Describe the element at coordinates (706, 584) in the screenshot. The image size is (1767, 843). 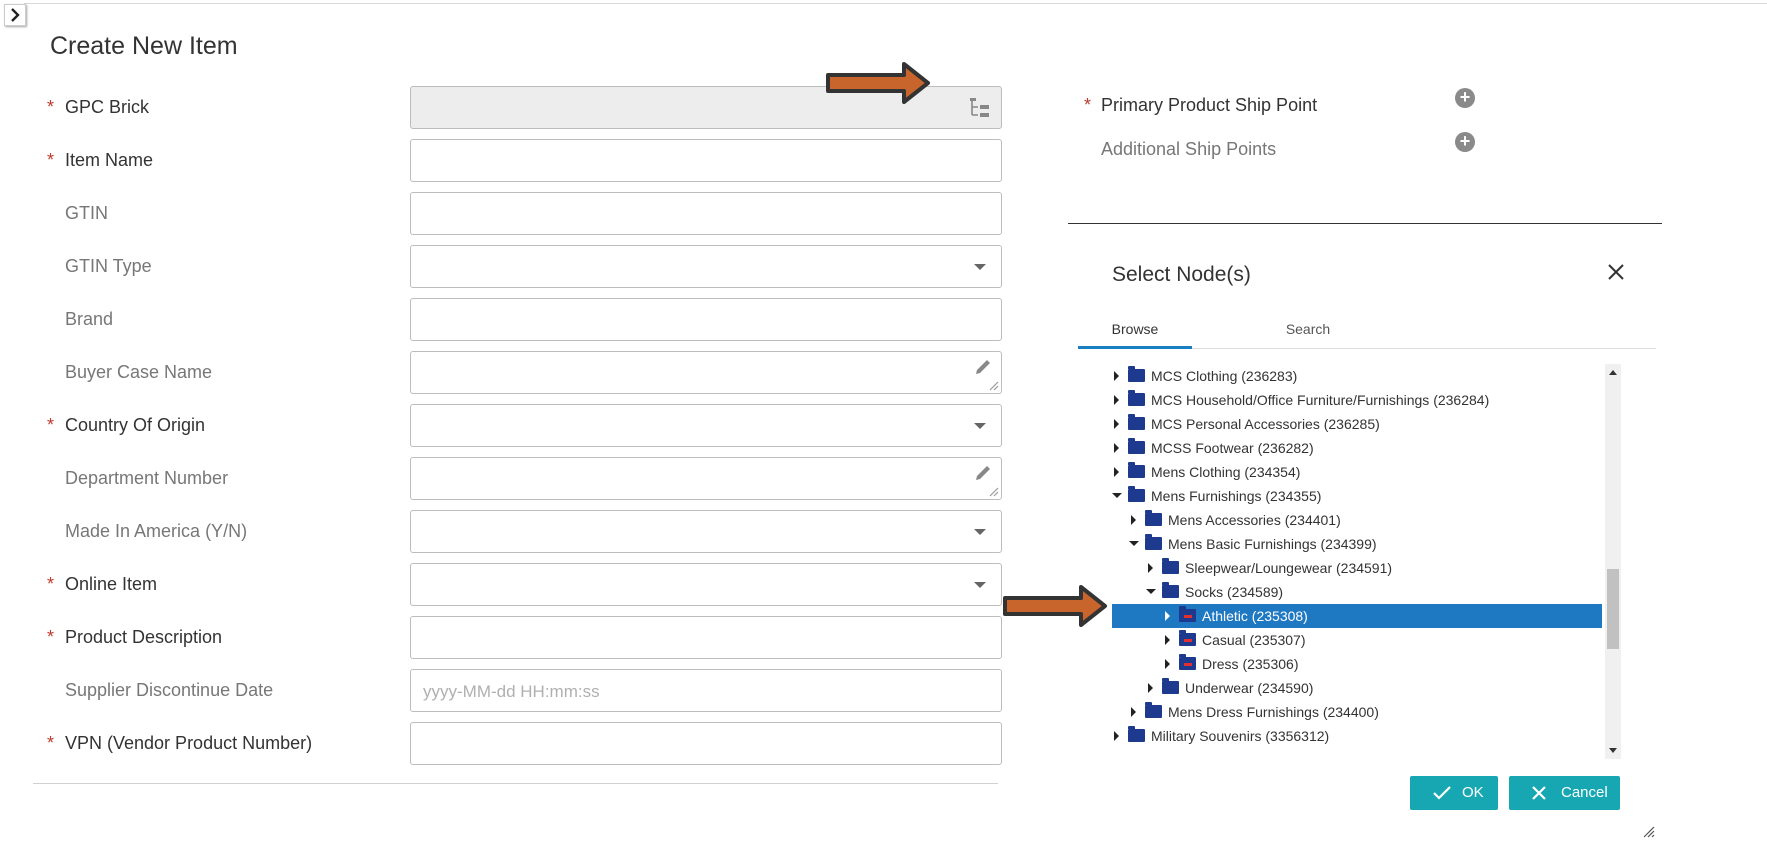
I see `online-item-select` at that location.